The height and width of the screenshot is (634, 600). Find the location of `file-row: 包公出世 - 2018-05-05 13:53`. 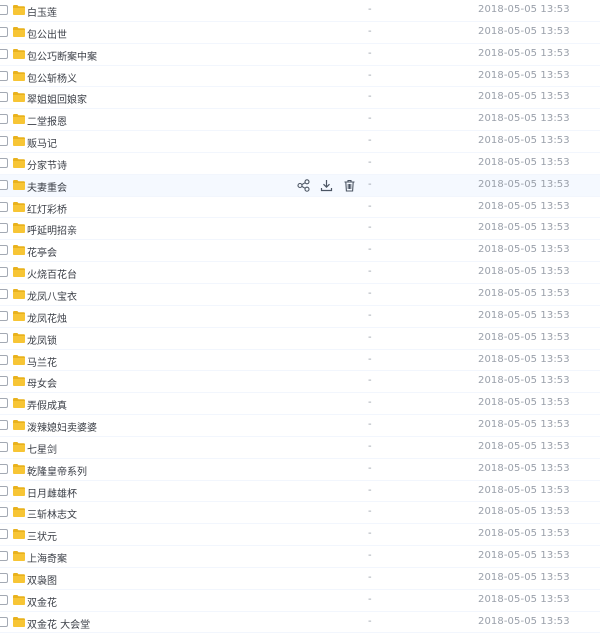

file-row: 包公出世 - 2018-05-05 13:53 is located at coordinates (300, 33).